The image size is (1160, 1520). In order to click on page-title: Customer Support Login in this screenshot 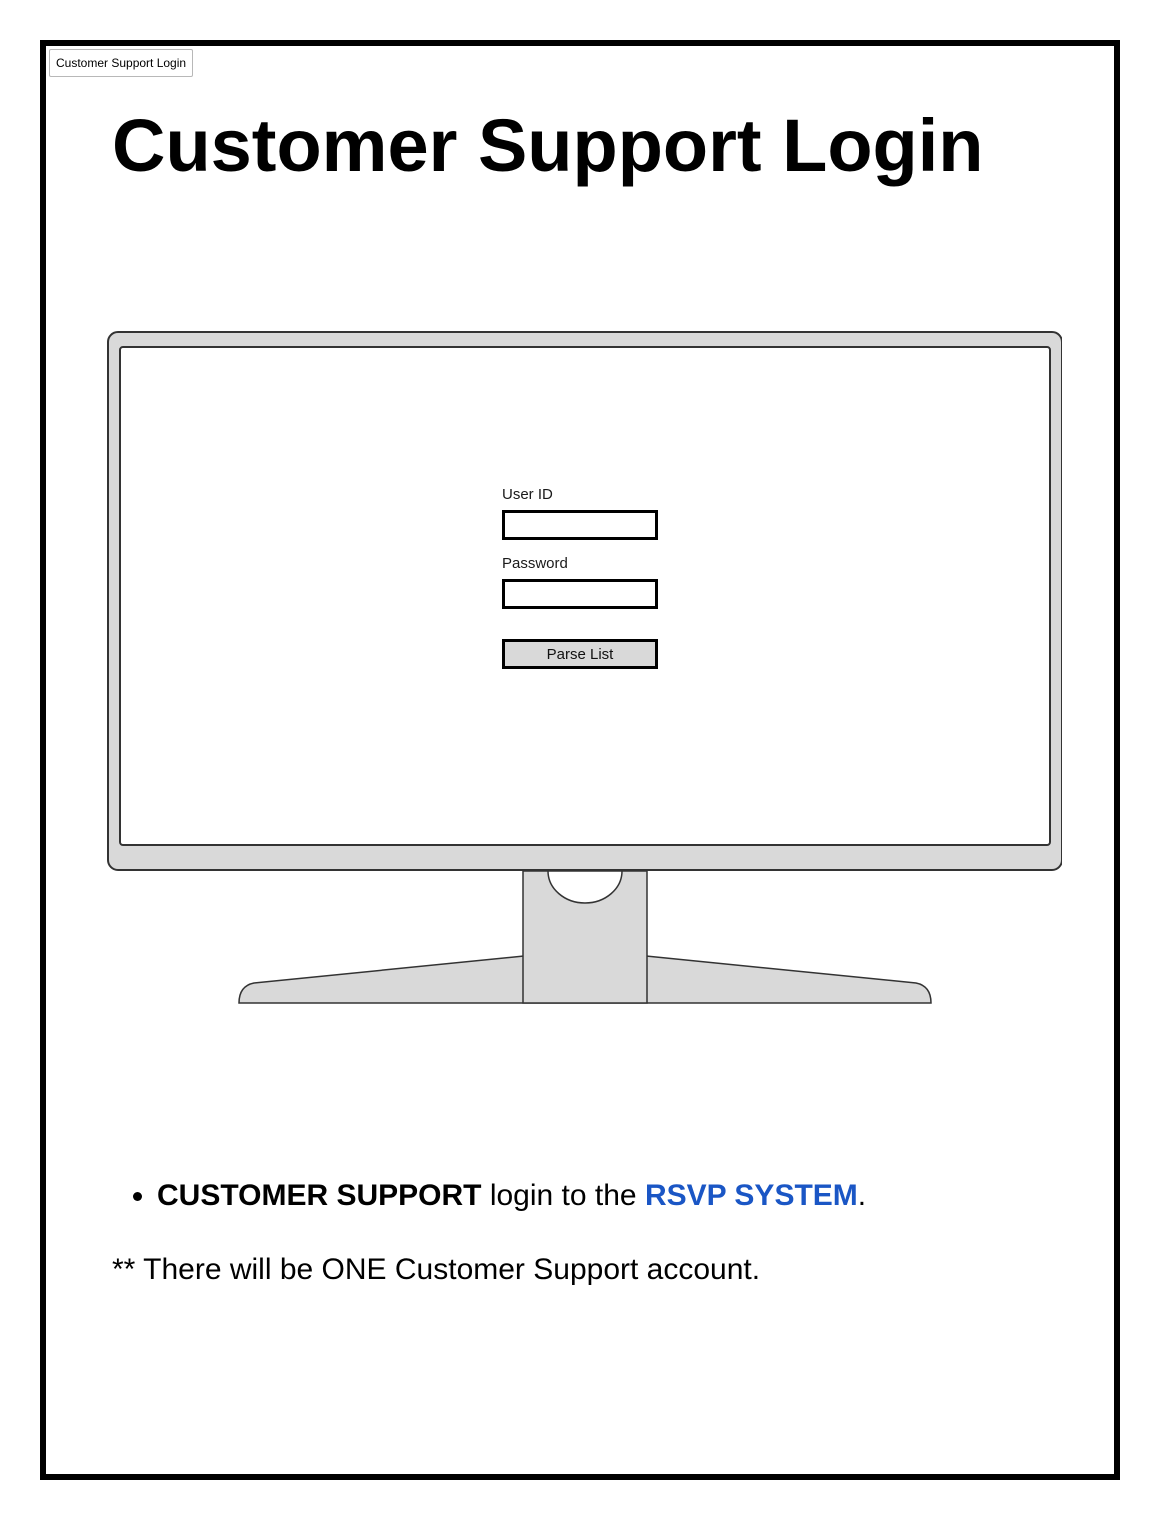, I will do `click(548, 145)`.